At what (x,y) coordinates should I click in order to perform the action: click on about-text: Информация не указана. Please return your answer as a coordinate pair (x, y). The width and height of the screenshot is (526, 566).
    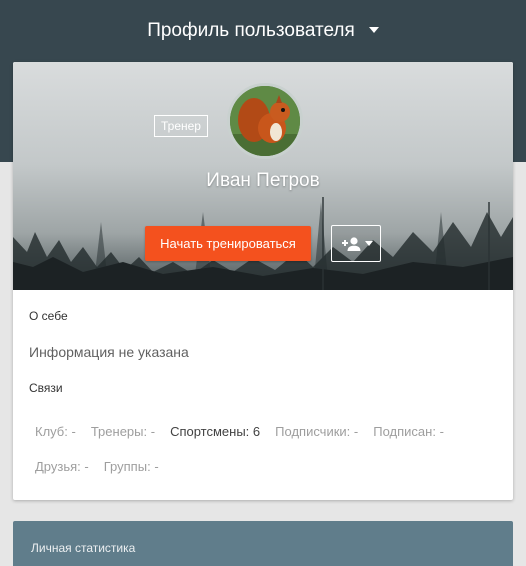
    Looking at the image, I should click on (109, 352).